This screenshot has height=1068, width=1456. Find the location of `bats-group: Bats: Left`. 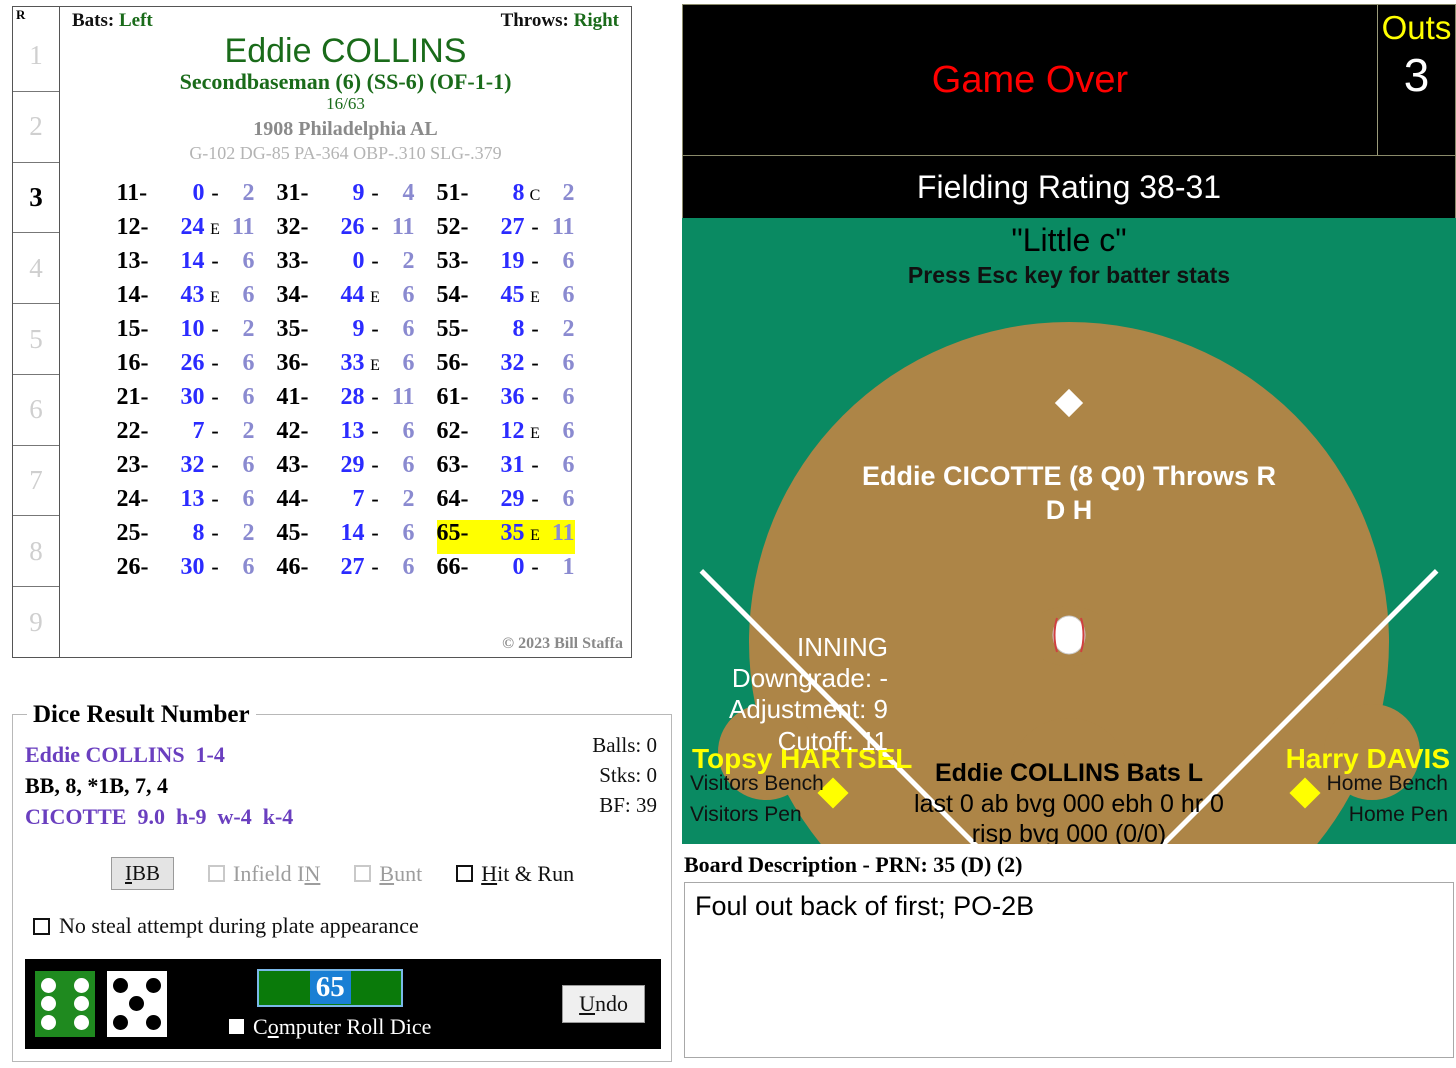

bats-group: Bats: Left is located at coordinates (112, 21).